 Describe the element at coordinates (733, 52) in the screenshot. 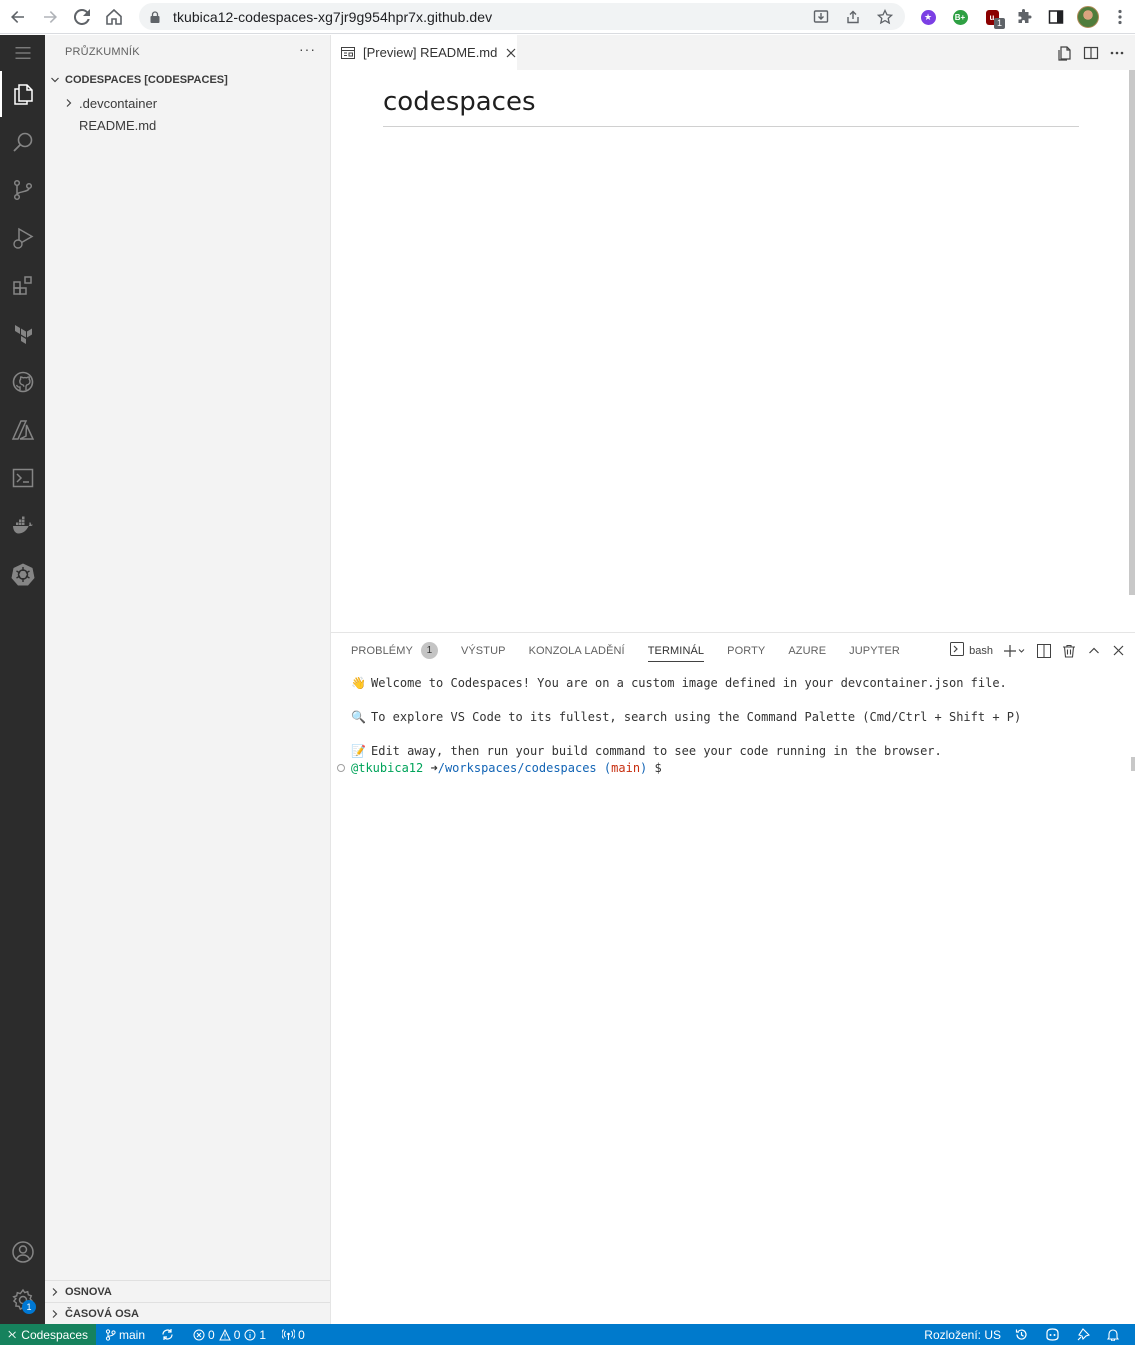

I see `editor-tab-strip: [Preview] README.md` at that location.